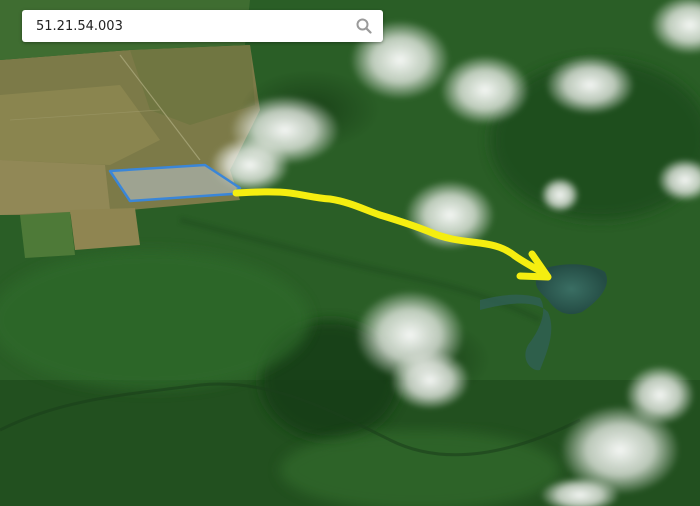 The image size is (700, 506). I want to click on search-icon, so click(364, 26).